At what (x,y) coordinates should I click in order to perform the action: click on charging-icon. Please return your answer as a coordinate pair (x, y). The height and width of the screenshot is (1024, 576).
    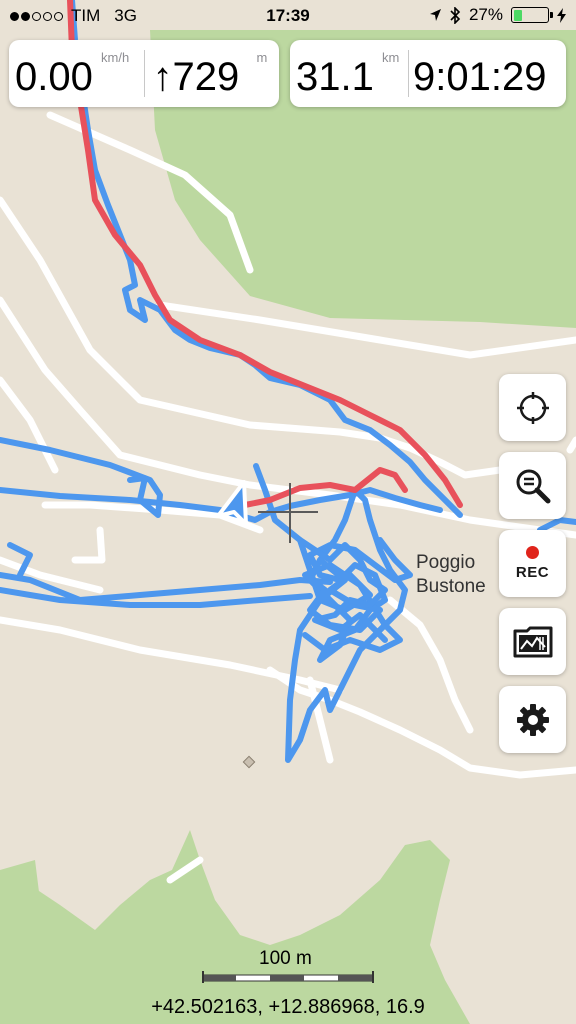
    Looking at the image, I should click on (561, 15).